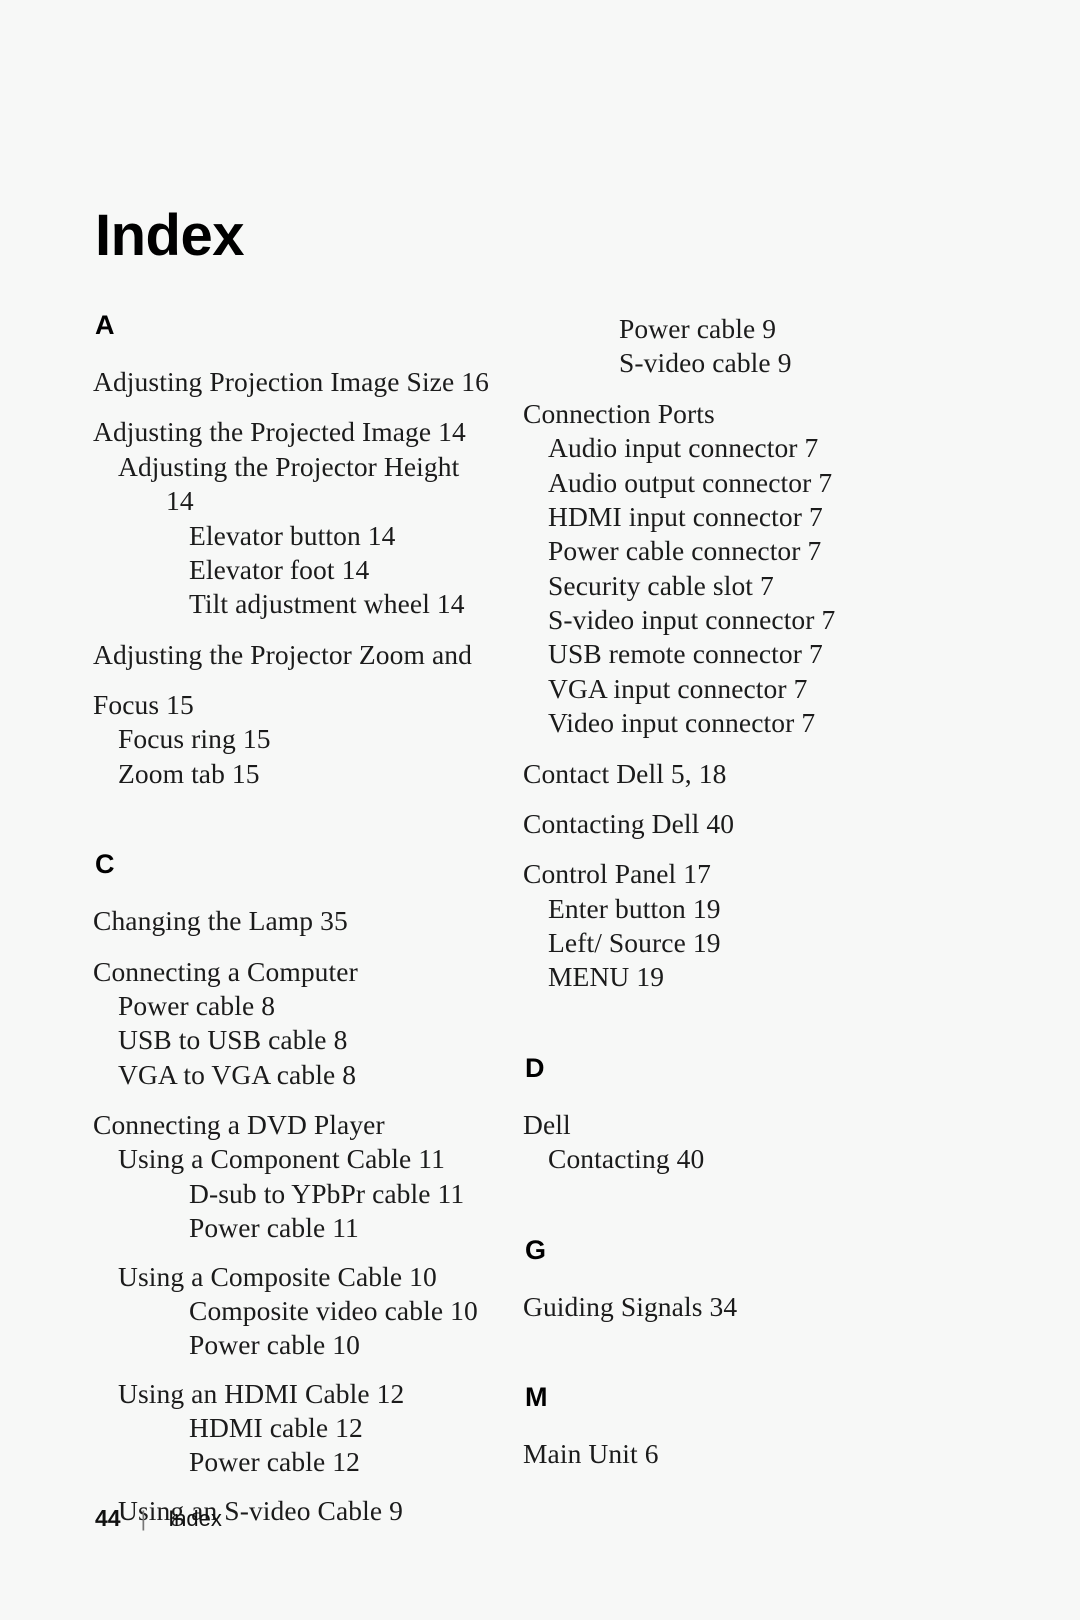 The height and width of the screenshot is (1620, 1080). I want to click on page-title: Index, so click(170, 235).